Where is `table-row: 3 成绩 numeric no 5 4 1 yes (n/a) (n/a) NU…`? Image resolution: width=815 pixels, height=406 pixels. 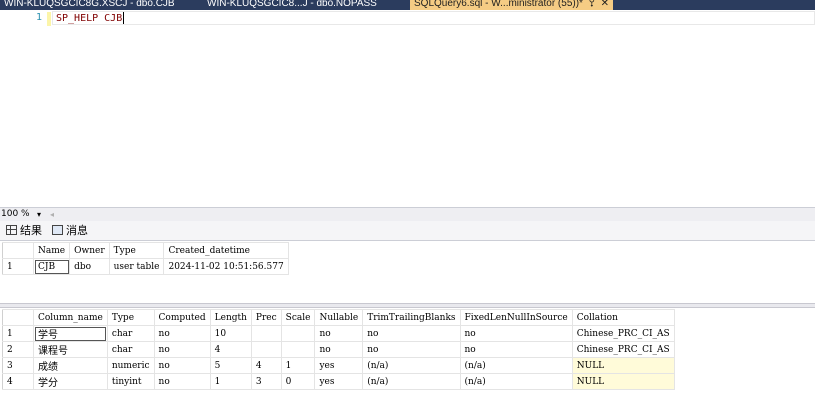 table-row: 3 成绩 numeric no 5 4 1 yes (n/a) (n/a) NU… is located at coordinates (338, 365).